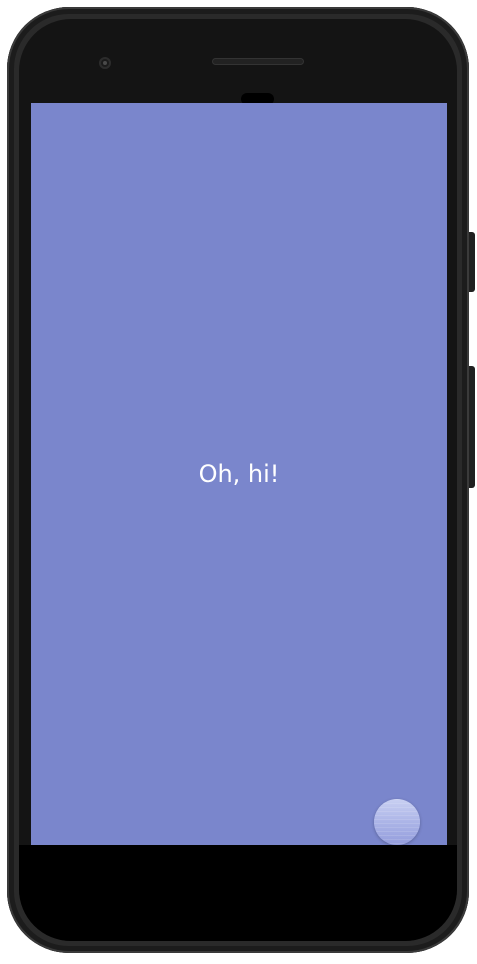 This screenshot has height=964, width=477. I want to click on phone-chin, so click(238, 893).